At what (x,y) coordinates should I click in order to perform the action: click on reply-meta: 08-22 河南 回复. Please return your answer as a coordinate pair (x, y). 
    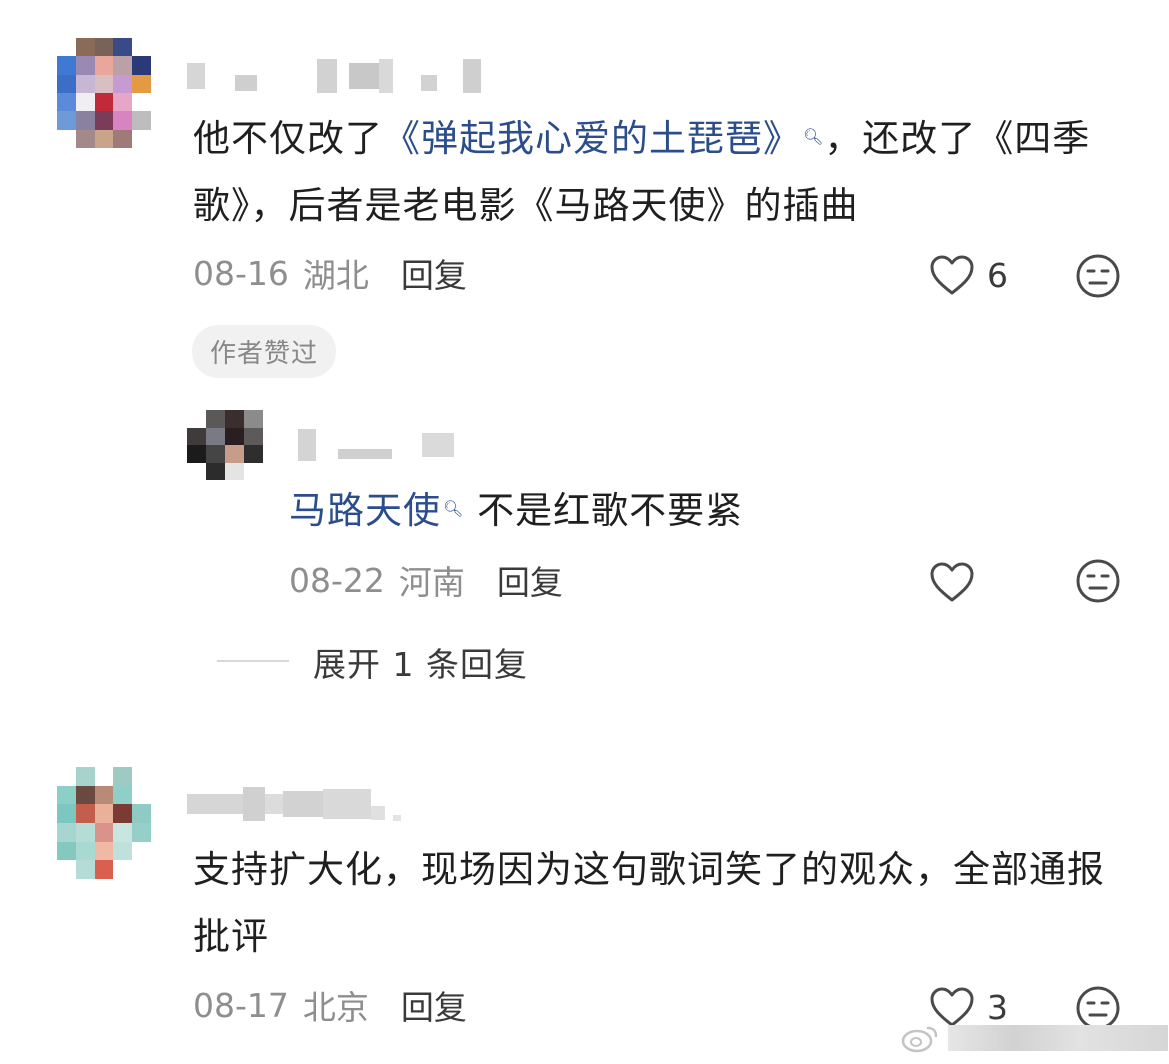
    Looking at the image, I should click on (426, 580).